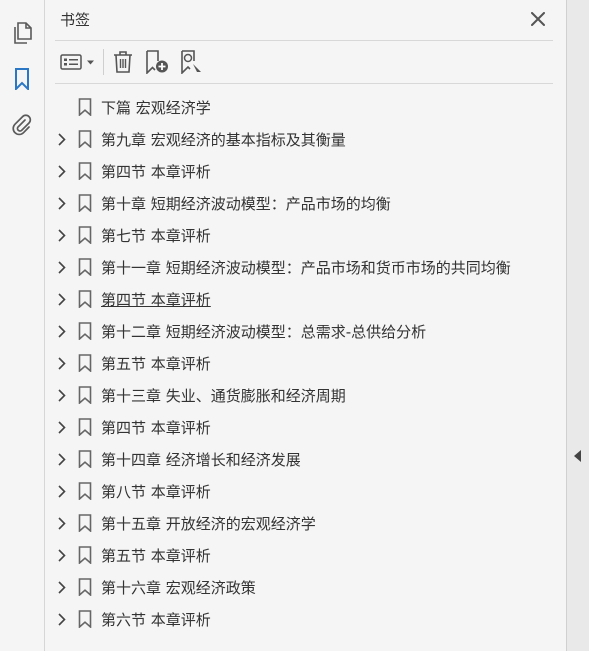 The height and width of the screenshot is (651, 589). What do you see at coordinates (305, 62) in the screenshot?
I see `bookmarks-toolbar` at bounding box center [305, 62].